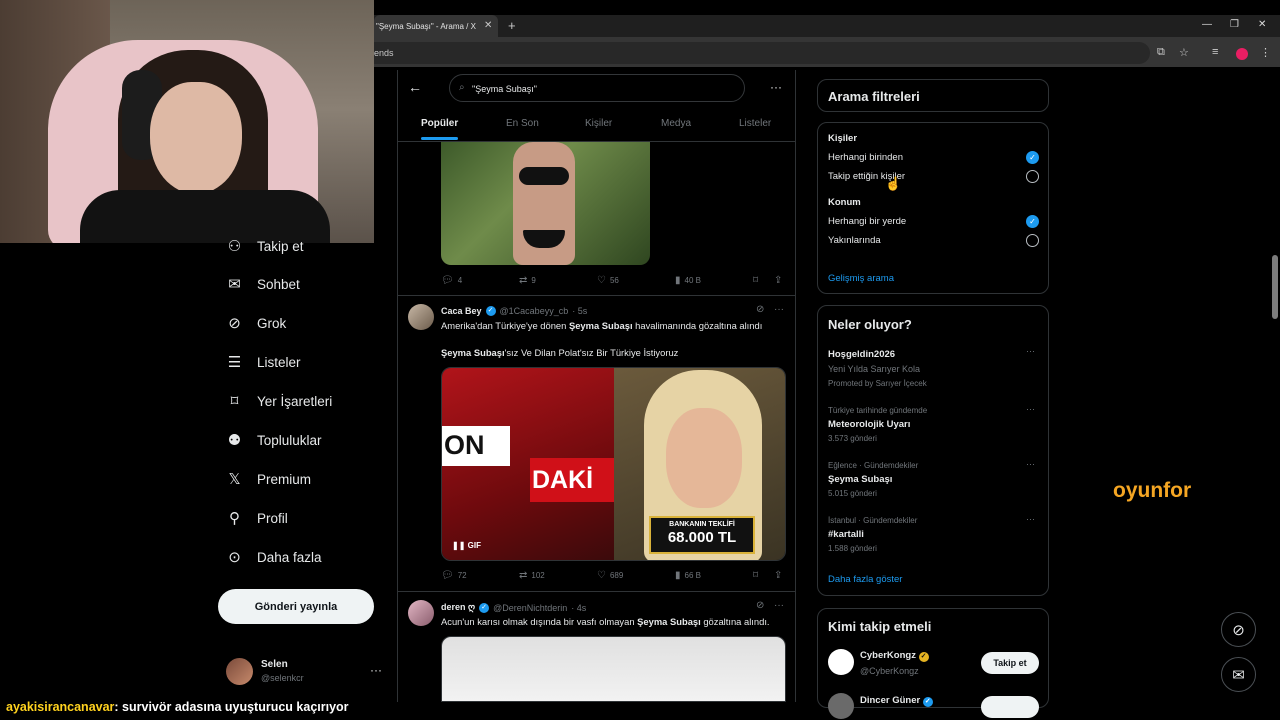 This screenshot has width=1280, height=720. What do you see at coordinates (306, 672) in the screenshot?
I see `account-switcher: Selen @selenkcr ···` at bounding box center [306, 672].